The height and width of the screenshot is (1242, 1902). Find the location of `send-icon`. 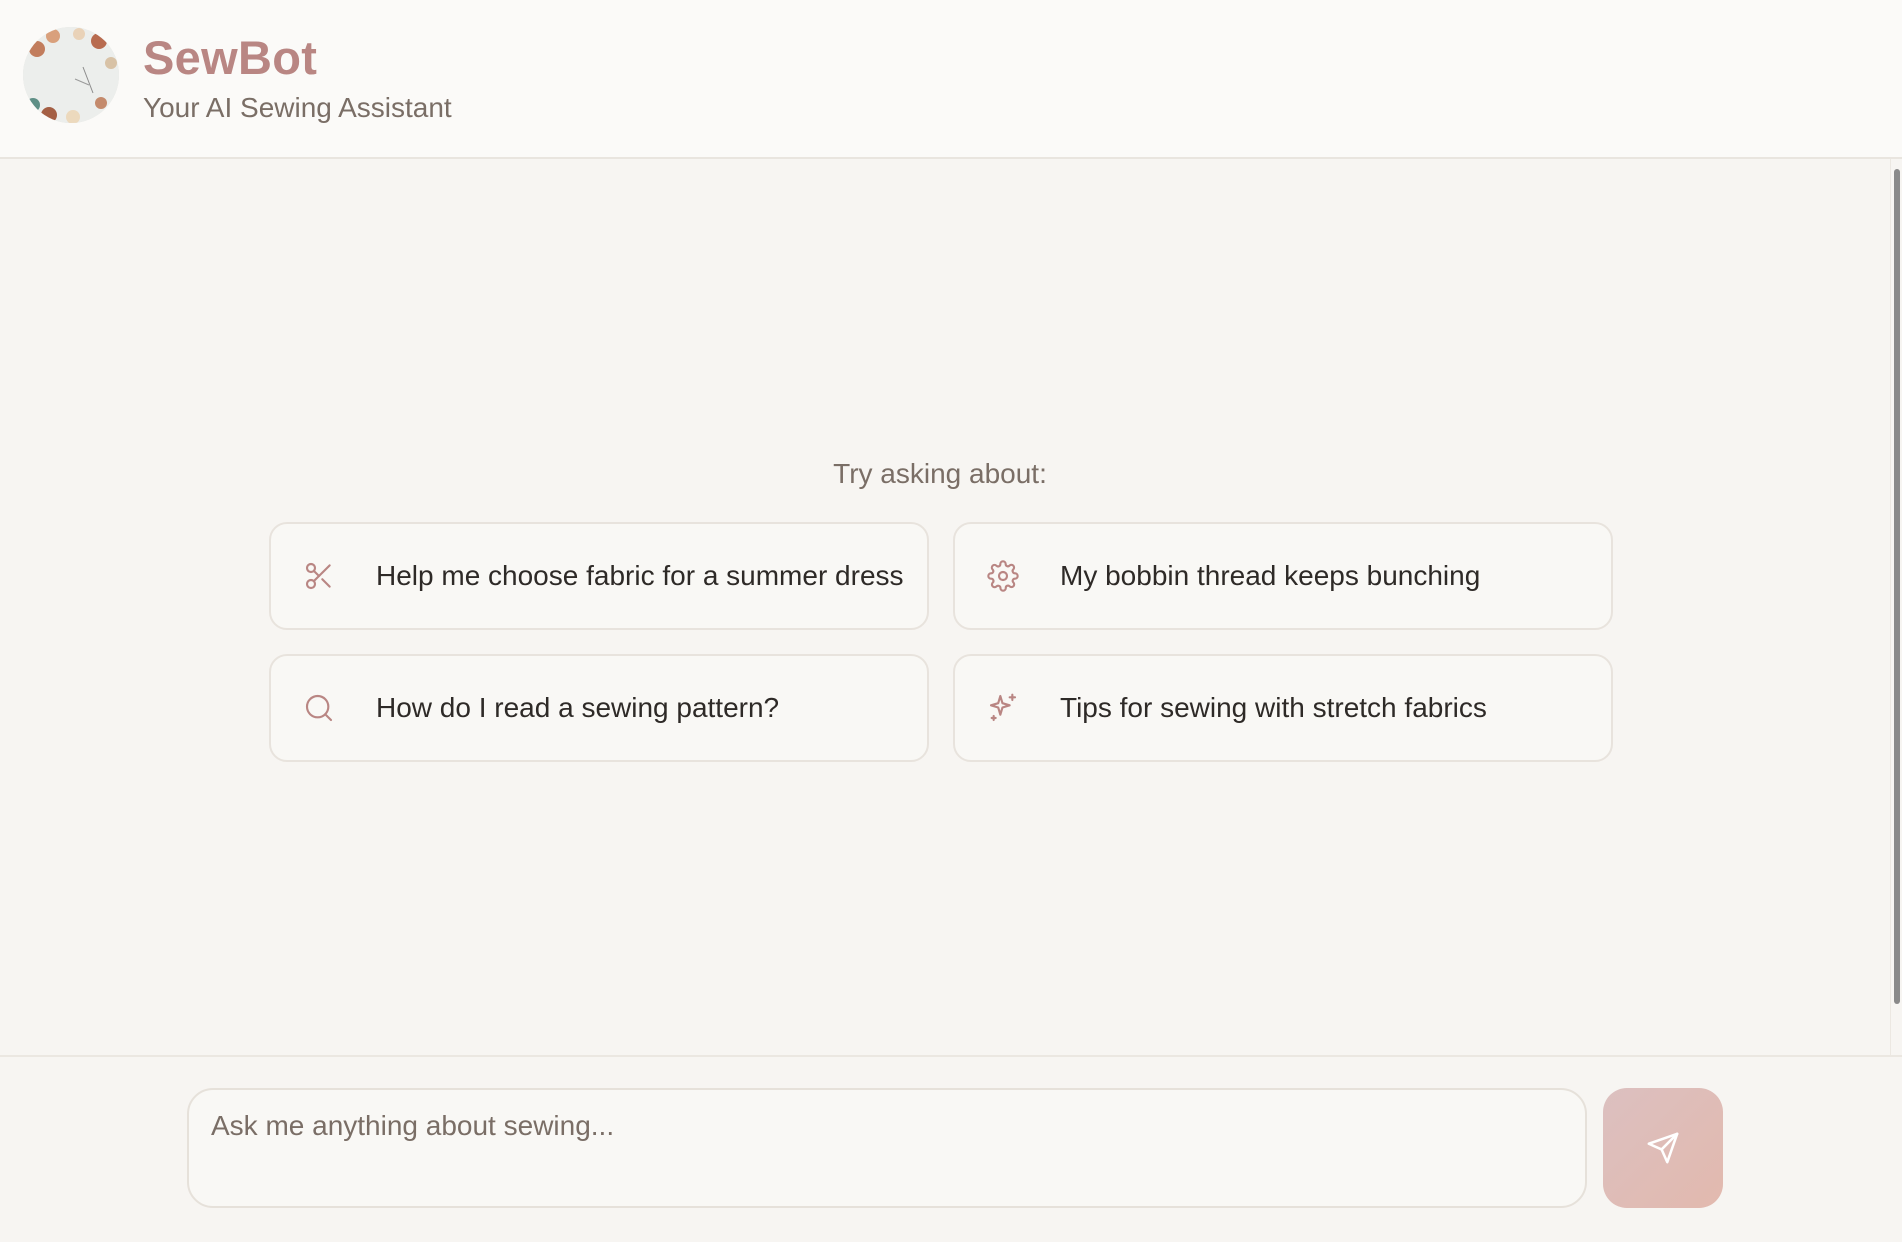

send-icon is located at coordinates (1663, 1148).